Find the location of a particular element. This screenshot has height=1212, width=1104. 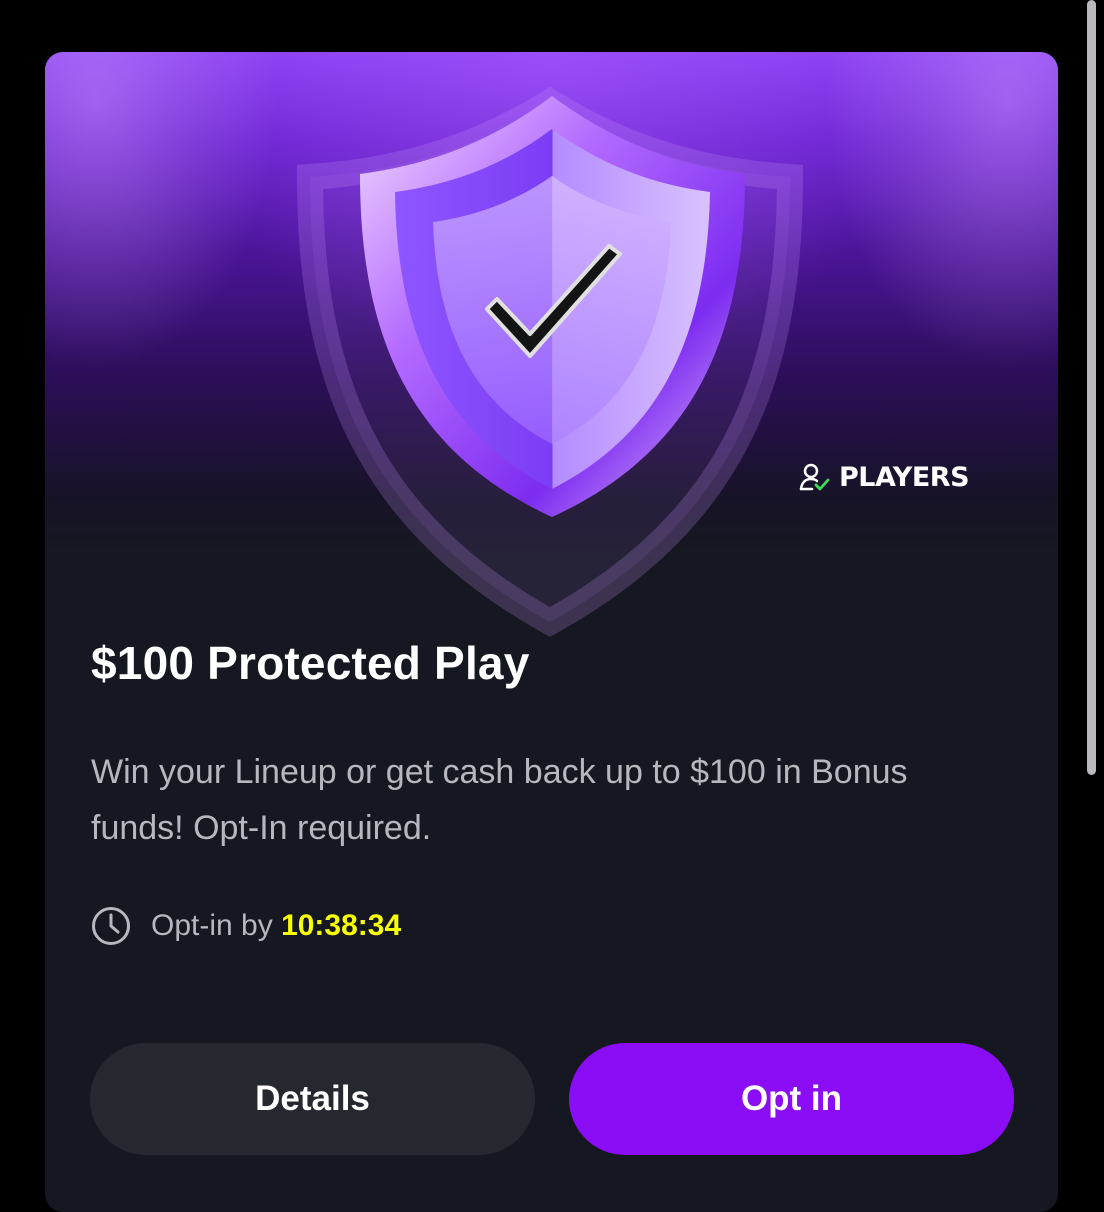

countdown-timer: 10:38:34 is located at coordinates (341, 925).